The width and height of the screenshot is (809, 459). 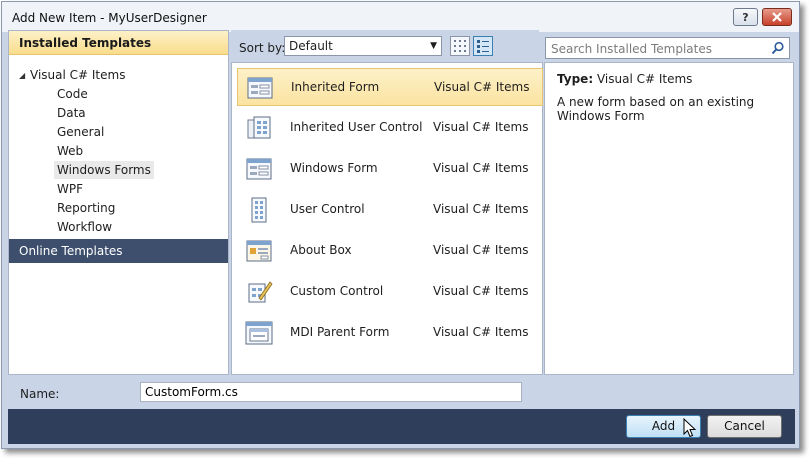 What do you see at coordinates (356, 127) in the screenshot?
I see `template-name: Inherited User Control` at bounding box center [356, 127].